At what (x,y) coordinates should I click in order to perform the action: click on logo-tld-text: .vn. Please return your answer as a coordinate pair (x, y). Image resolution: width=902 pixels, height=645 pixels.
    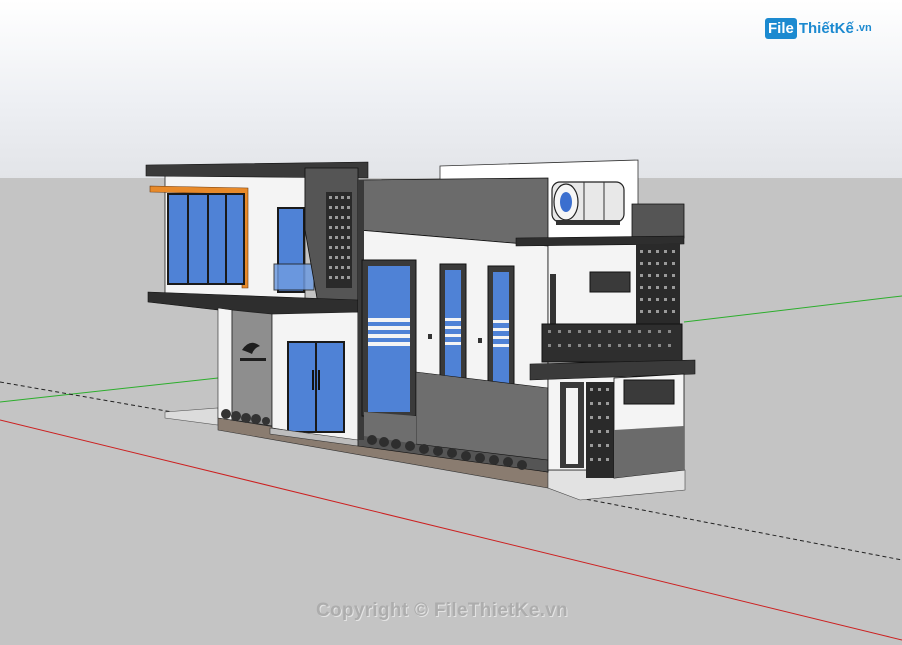
    Looking at the image, I should click on (863, 28).